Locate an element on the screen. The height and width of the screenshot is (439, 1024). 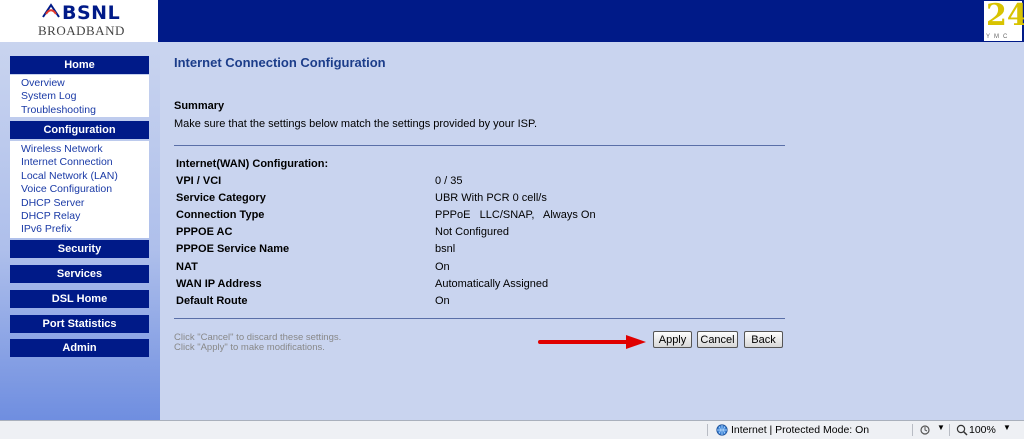
nav-services: Services is located at coordinates (79, 274).